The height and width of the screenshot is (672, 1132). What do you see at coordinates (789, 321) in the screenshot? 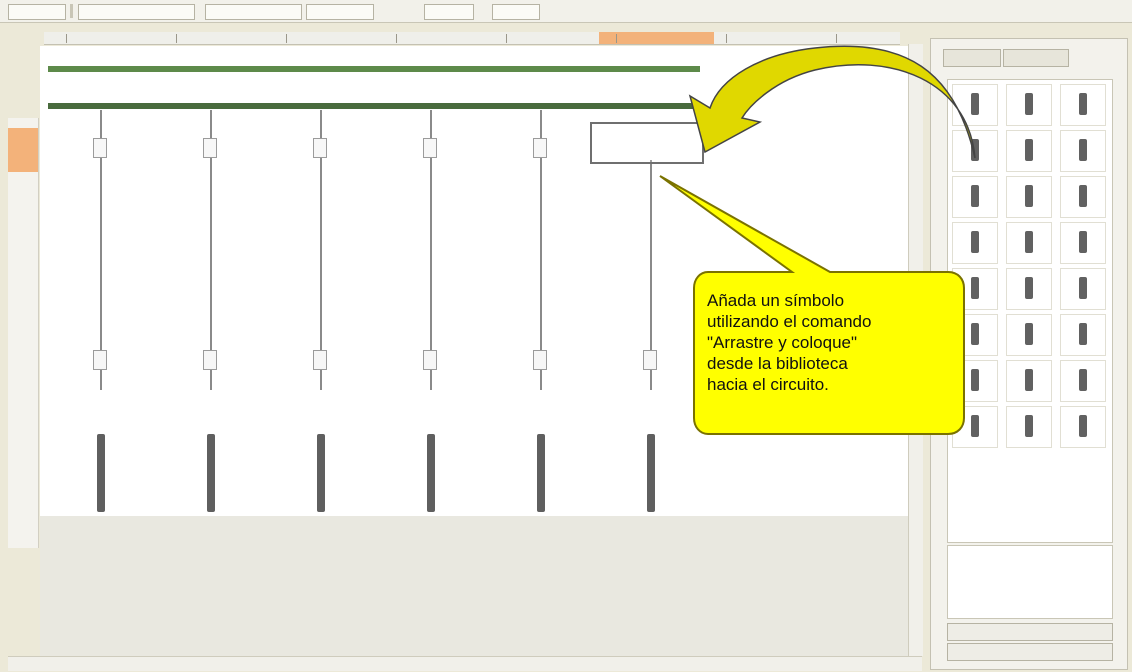
I see `callout-line: utilizando el comando` at bounding box center [789, 321].